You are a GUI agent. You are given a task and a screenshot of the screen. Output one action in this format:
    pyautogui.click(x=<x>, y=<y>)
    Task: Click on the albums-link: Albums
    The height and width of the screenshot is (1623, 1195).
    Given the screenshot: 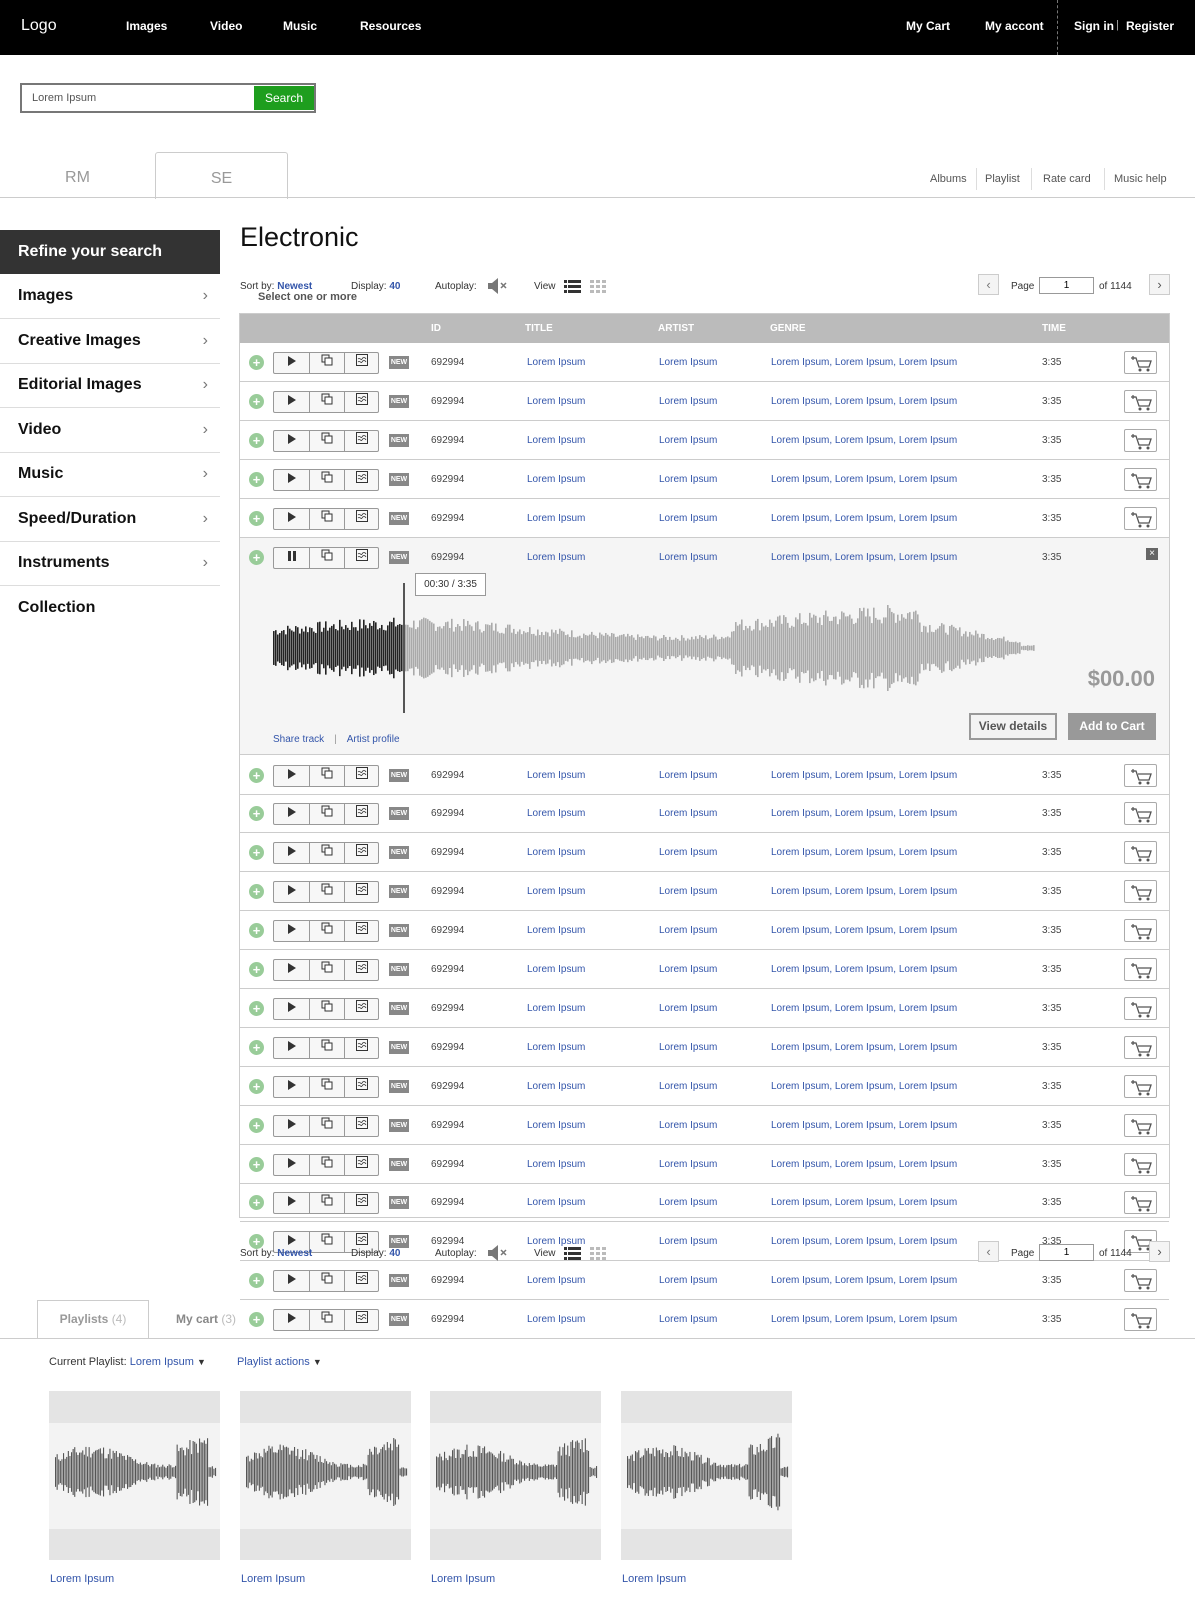 What is the action you would take?
    pyautogui.click(x=948, y=179)
    